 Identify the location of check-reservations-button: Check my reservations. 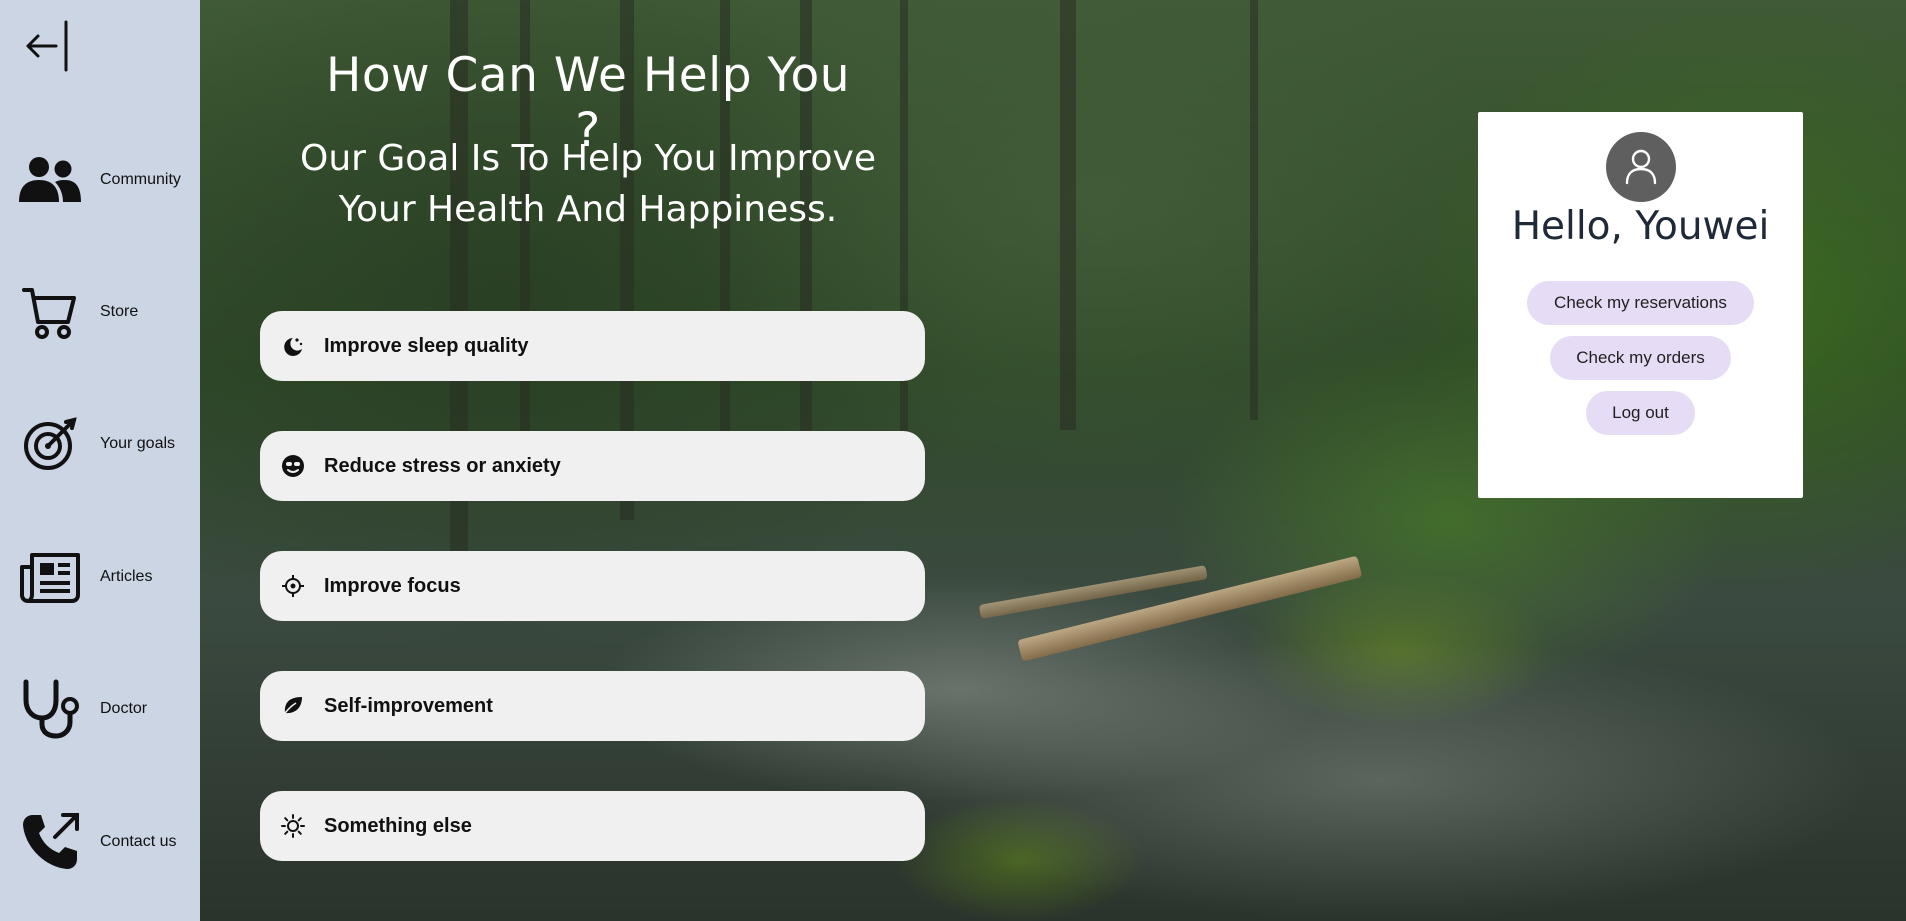
(1640, 303).